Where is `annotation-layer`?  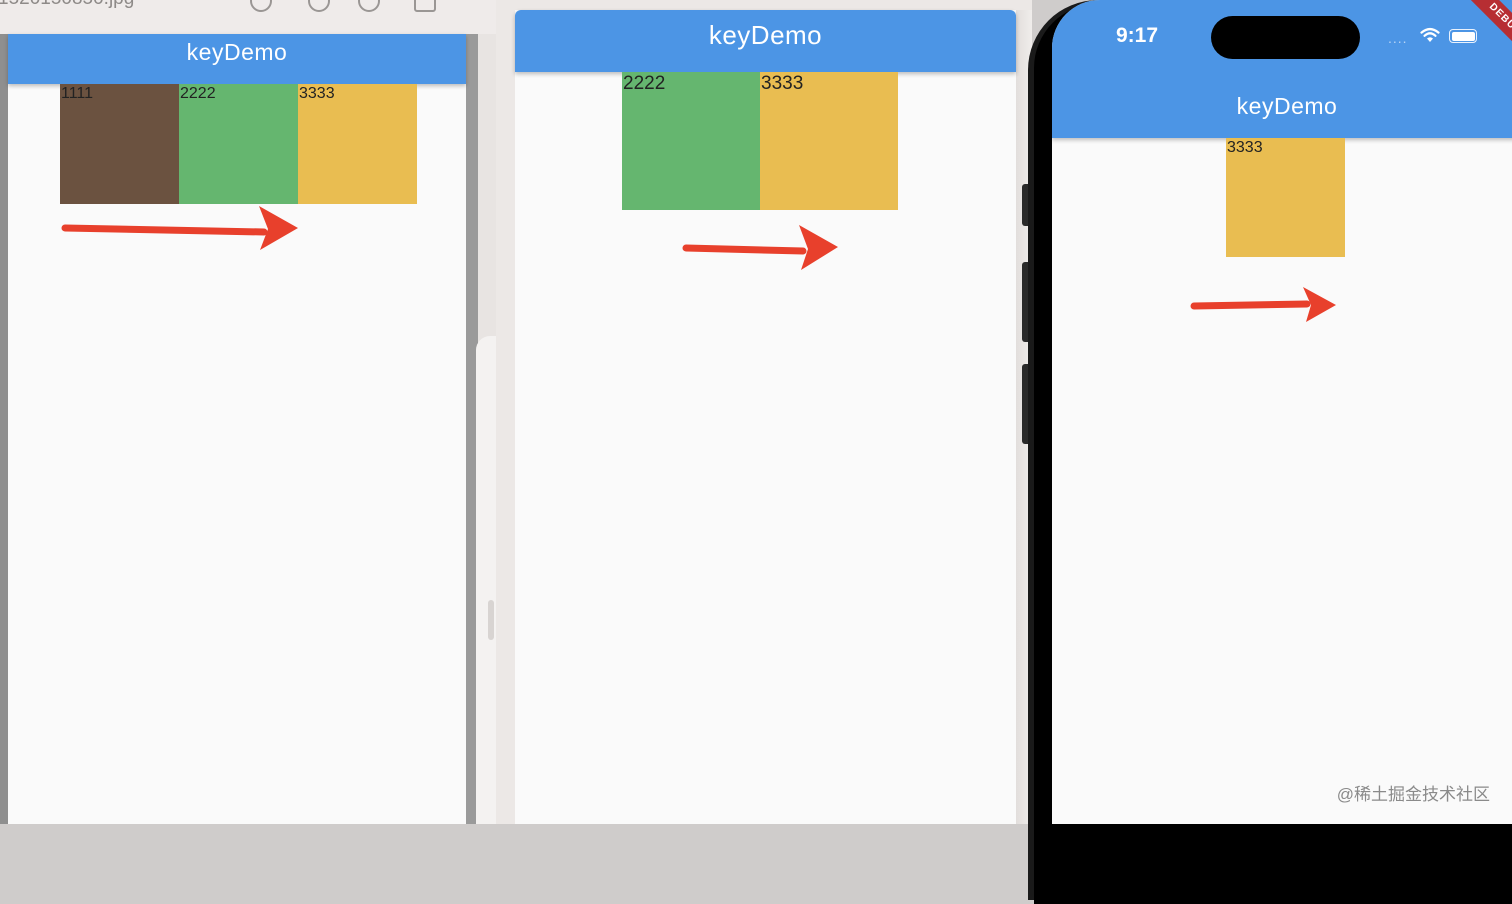
annotation-layer is located at coordinates (698, 264).